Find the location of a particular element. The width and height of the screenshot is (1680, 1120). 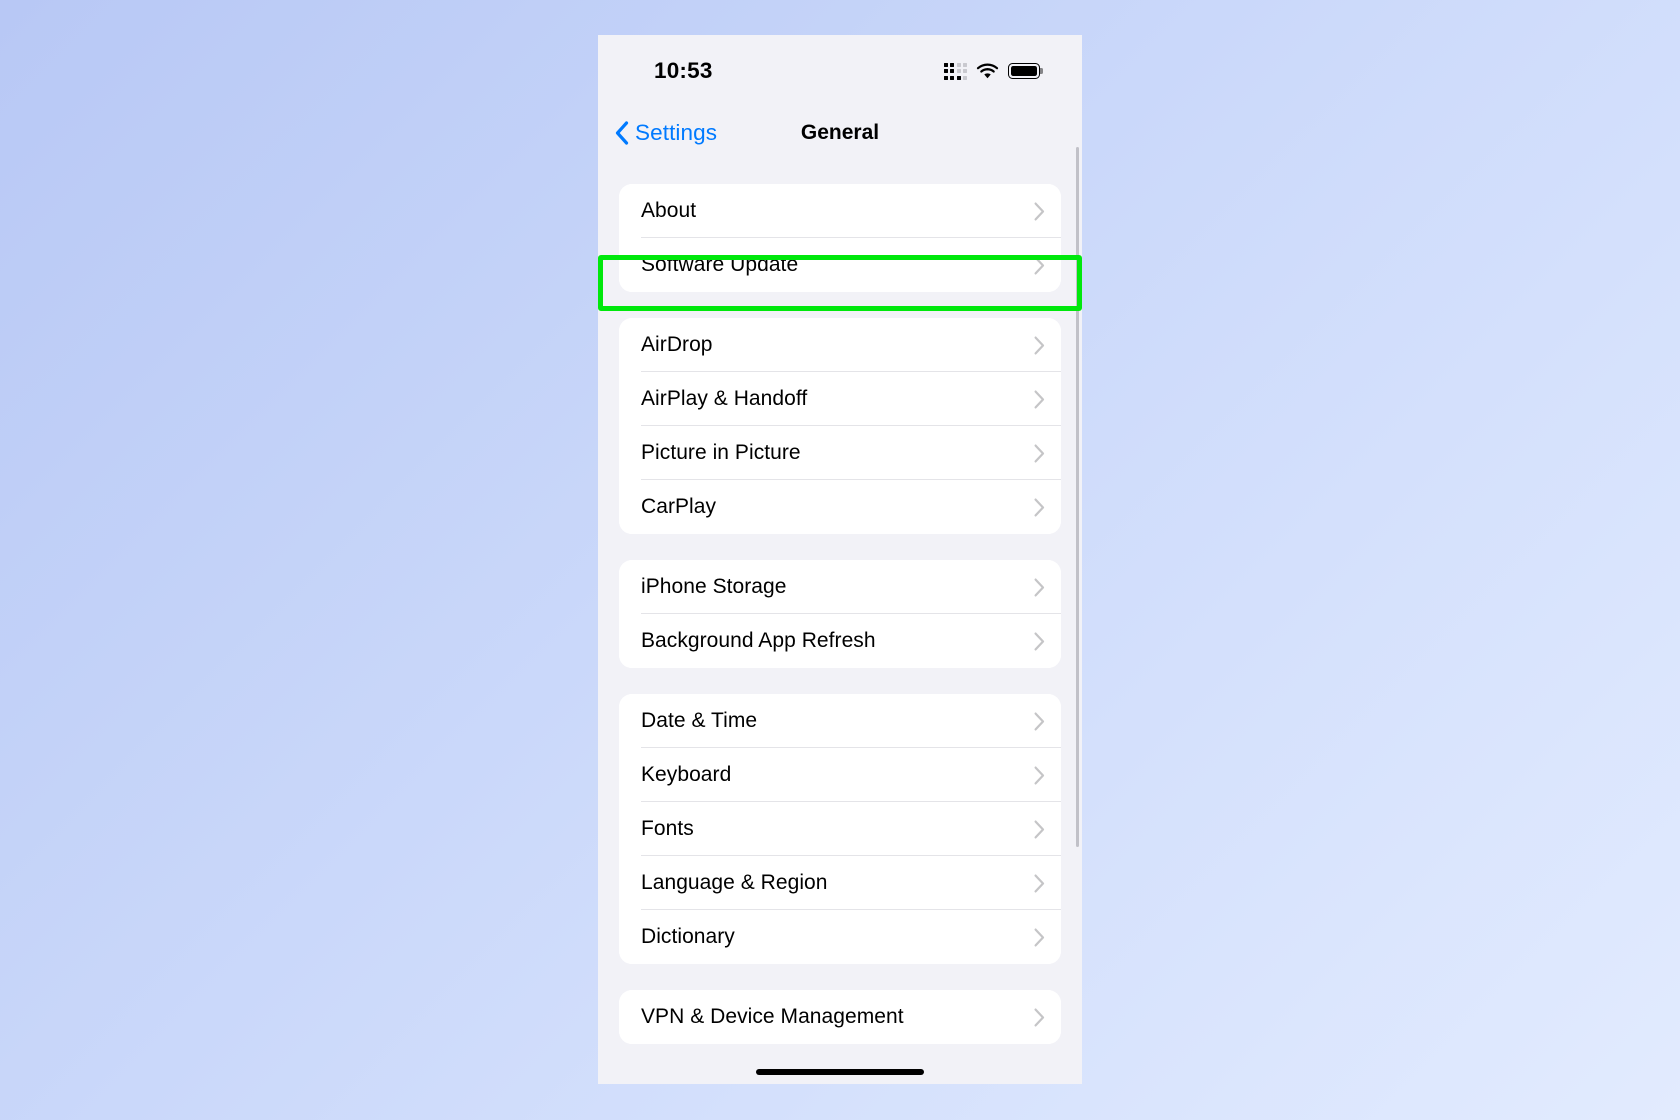

settings-row-label: AirDrop is located at coordinates (677, 344).